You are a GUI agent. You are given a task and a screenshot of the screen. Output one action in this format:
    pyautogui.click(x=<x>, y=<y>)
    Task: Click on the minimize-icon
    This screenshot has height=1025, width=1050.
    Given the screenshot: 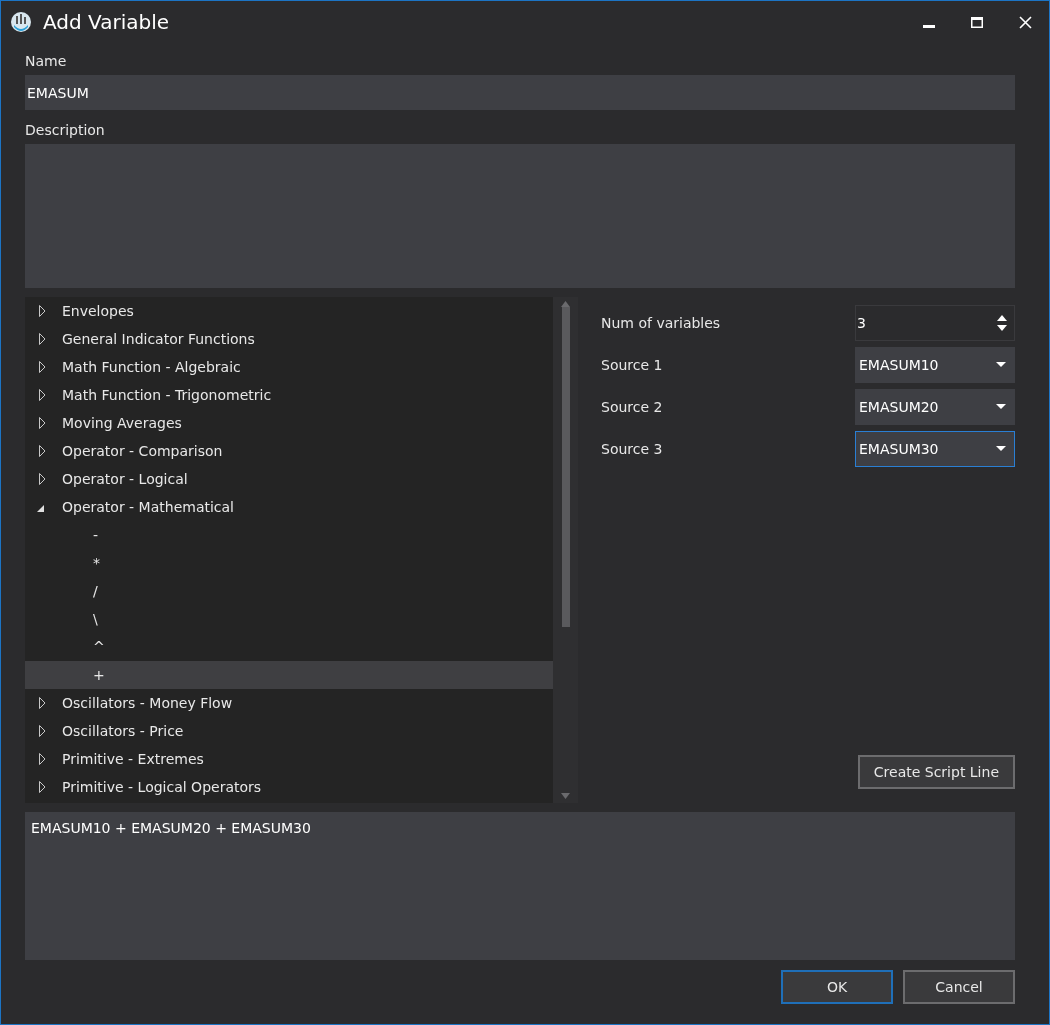 What is the action you would take?
    pyautogui.click(x=929, y=26)
    